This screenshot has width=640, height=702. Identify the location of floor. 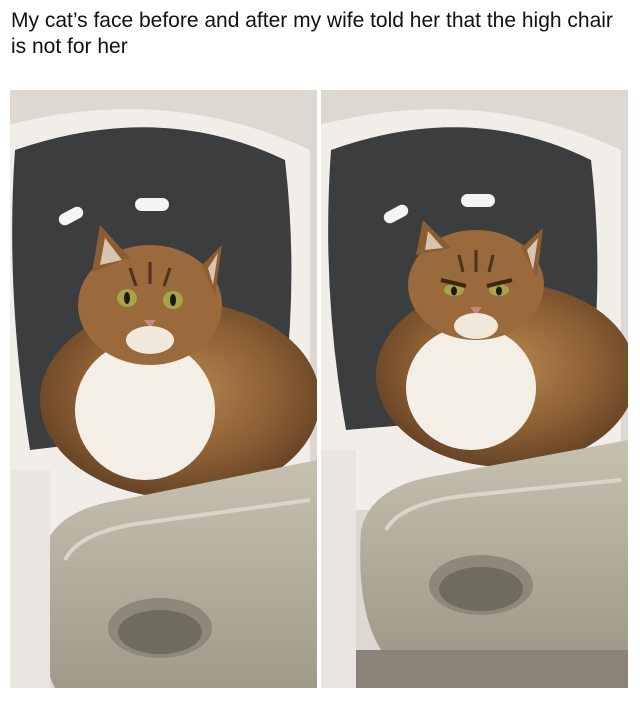
(474, 669).